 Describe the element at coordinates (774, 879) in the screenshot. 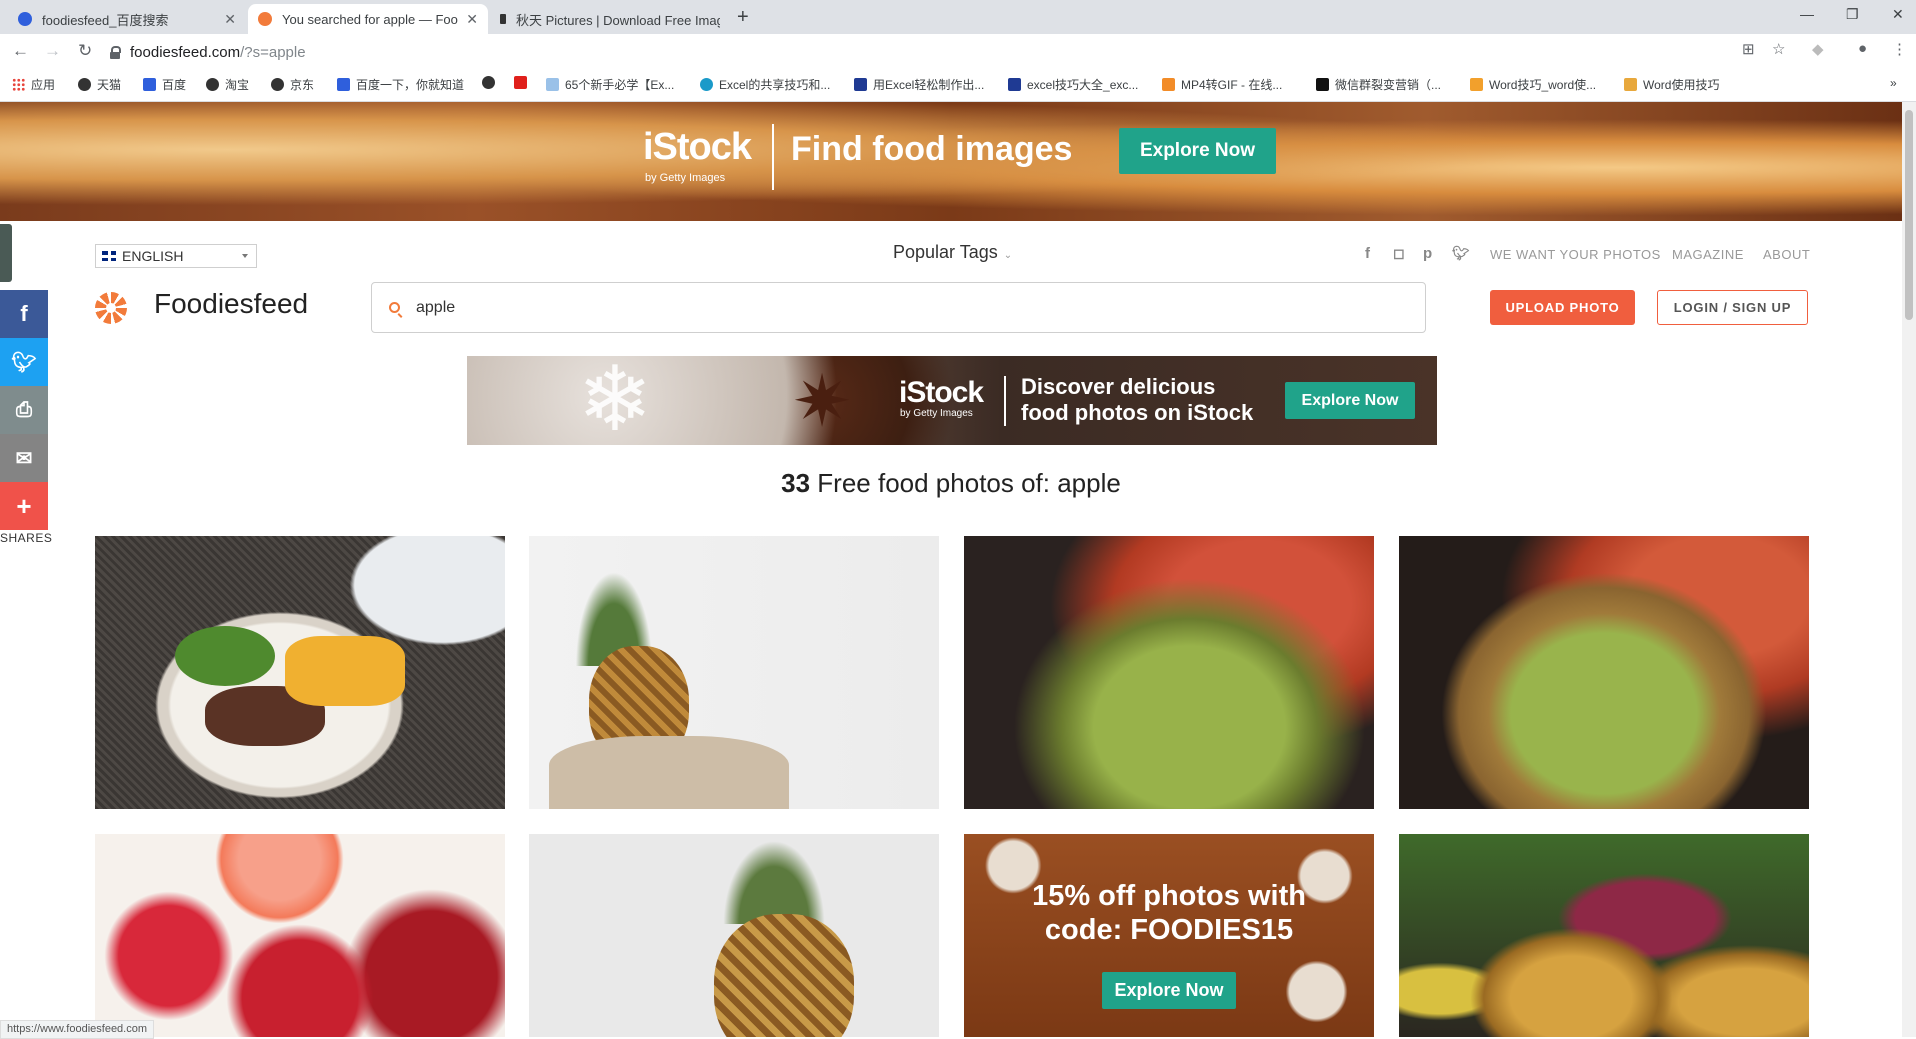

I see `pineapple-leaves-shape` at that location.